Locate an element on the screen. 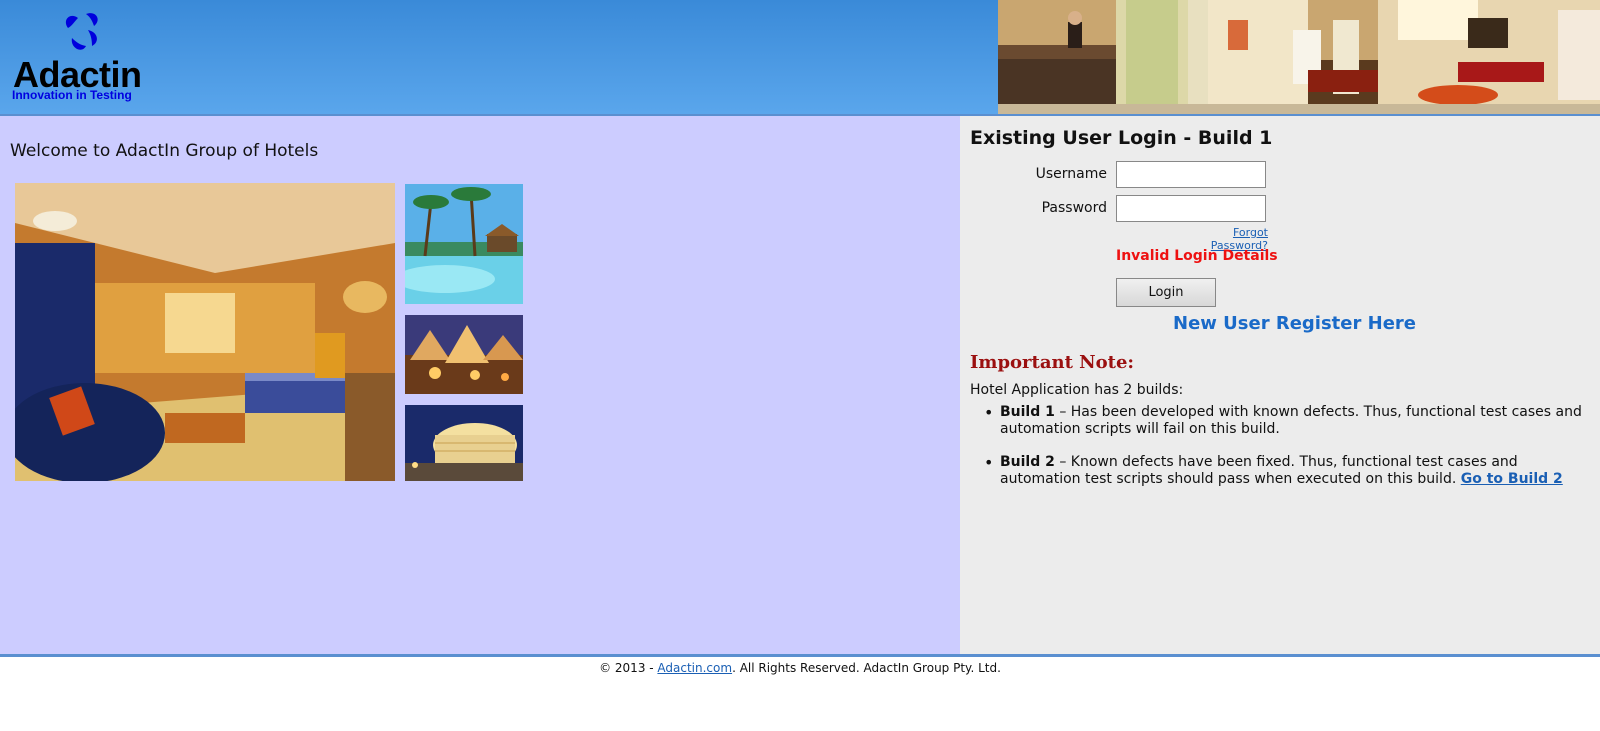 This screenshot has width=1600, height=731. adactin-logo: Adactin Innovation in Testing is located at coordinates (85, 58).